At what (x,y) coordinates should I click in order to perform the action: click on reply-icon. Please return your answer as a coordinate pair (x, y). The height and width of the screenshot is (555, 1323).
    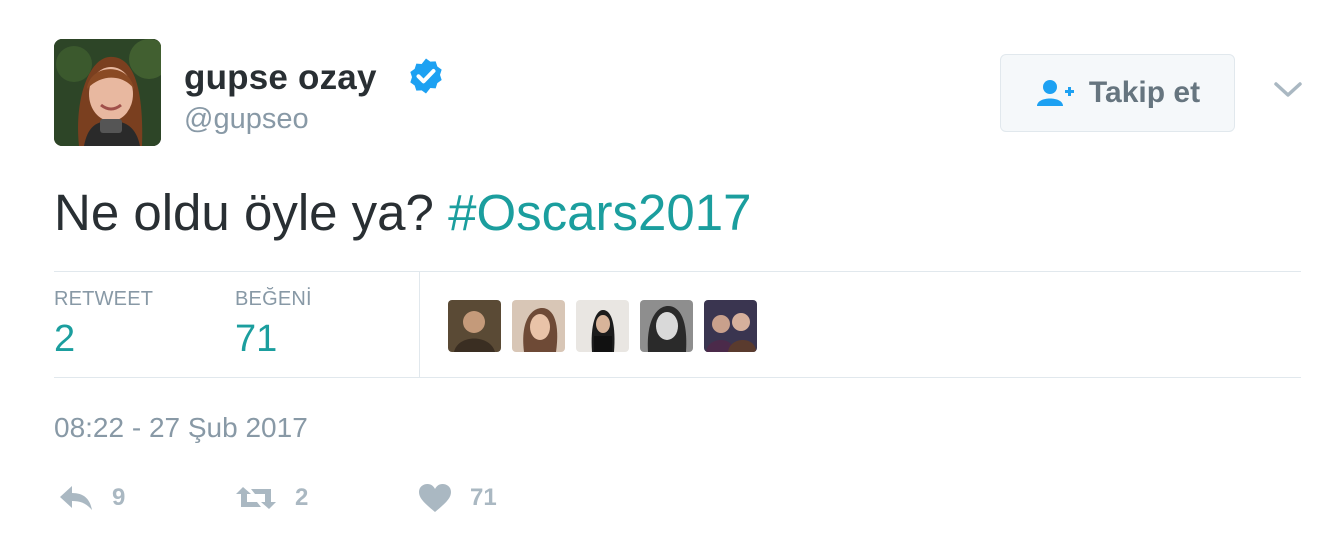
    Looking at the image, I should click on (76, 498).